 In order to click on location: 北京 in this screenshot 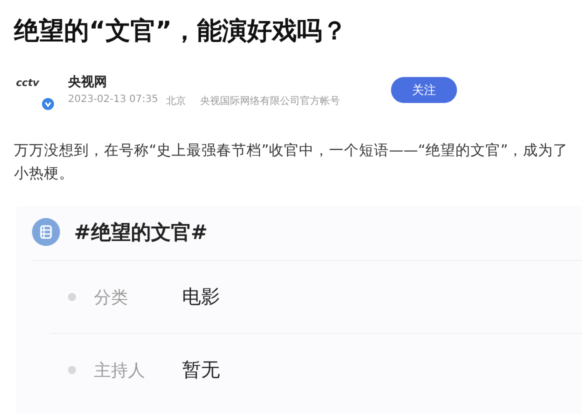, I will do `click(176, 101)`.